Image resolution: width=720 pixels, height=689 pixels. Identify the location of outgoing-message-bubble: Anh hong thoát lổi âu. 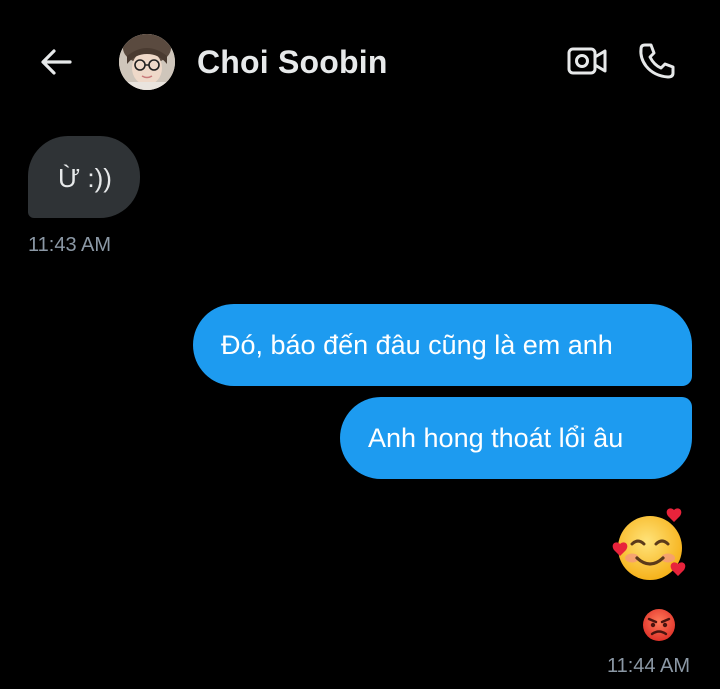
(516, 438).